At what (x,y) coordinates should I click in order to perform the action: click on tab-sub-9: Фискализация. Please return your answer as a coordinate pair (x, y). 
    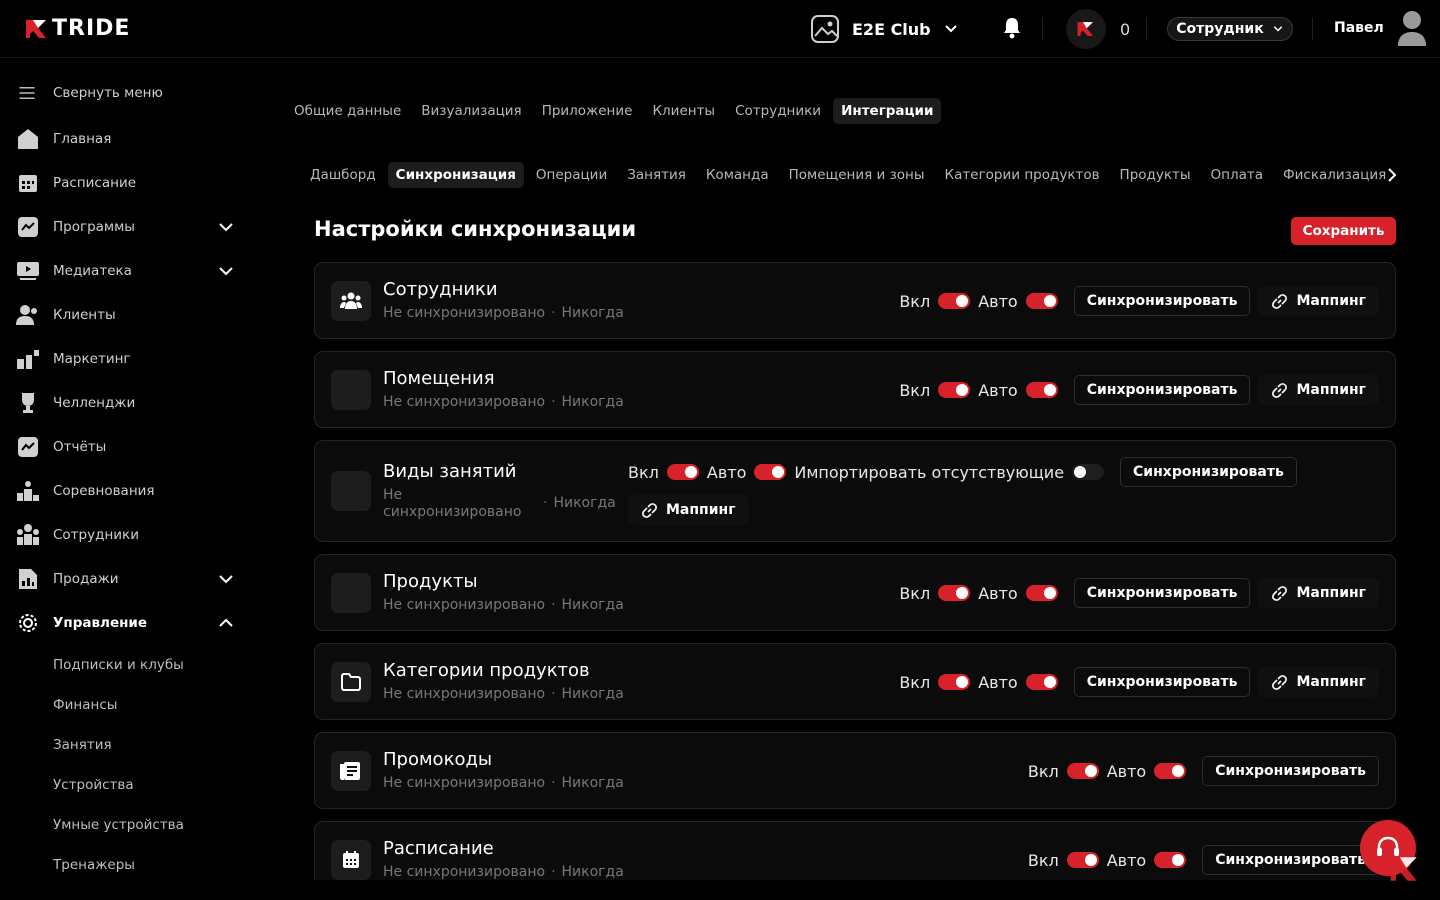
    Looking at the image, I should click on (1334, 175).